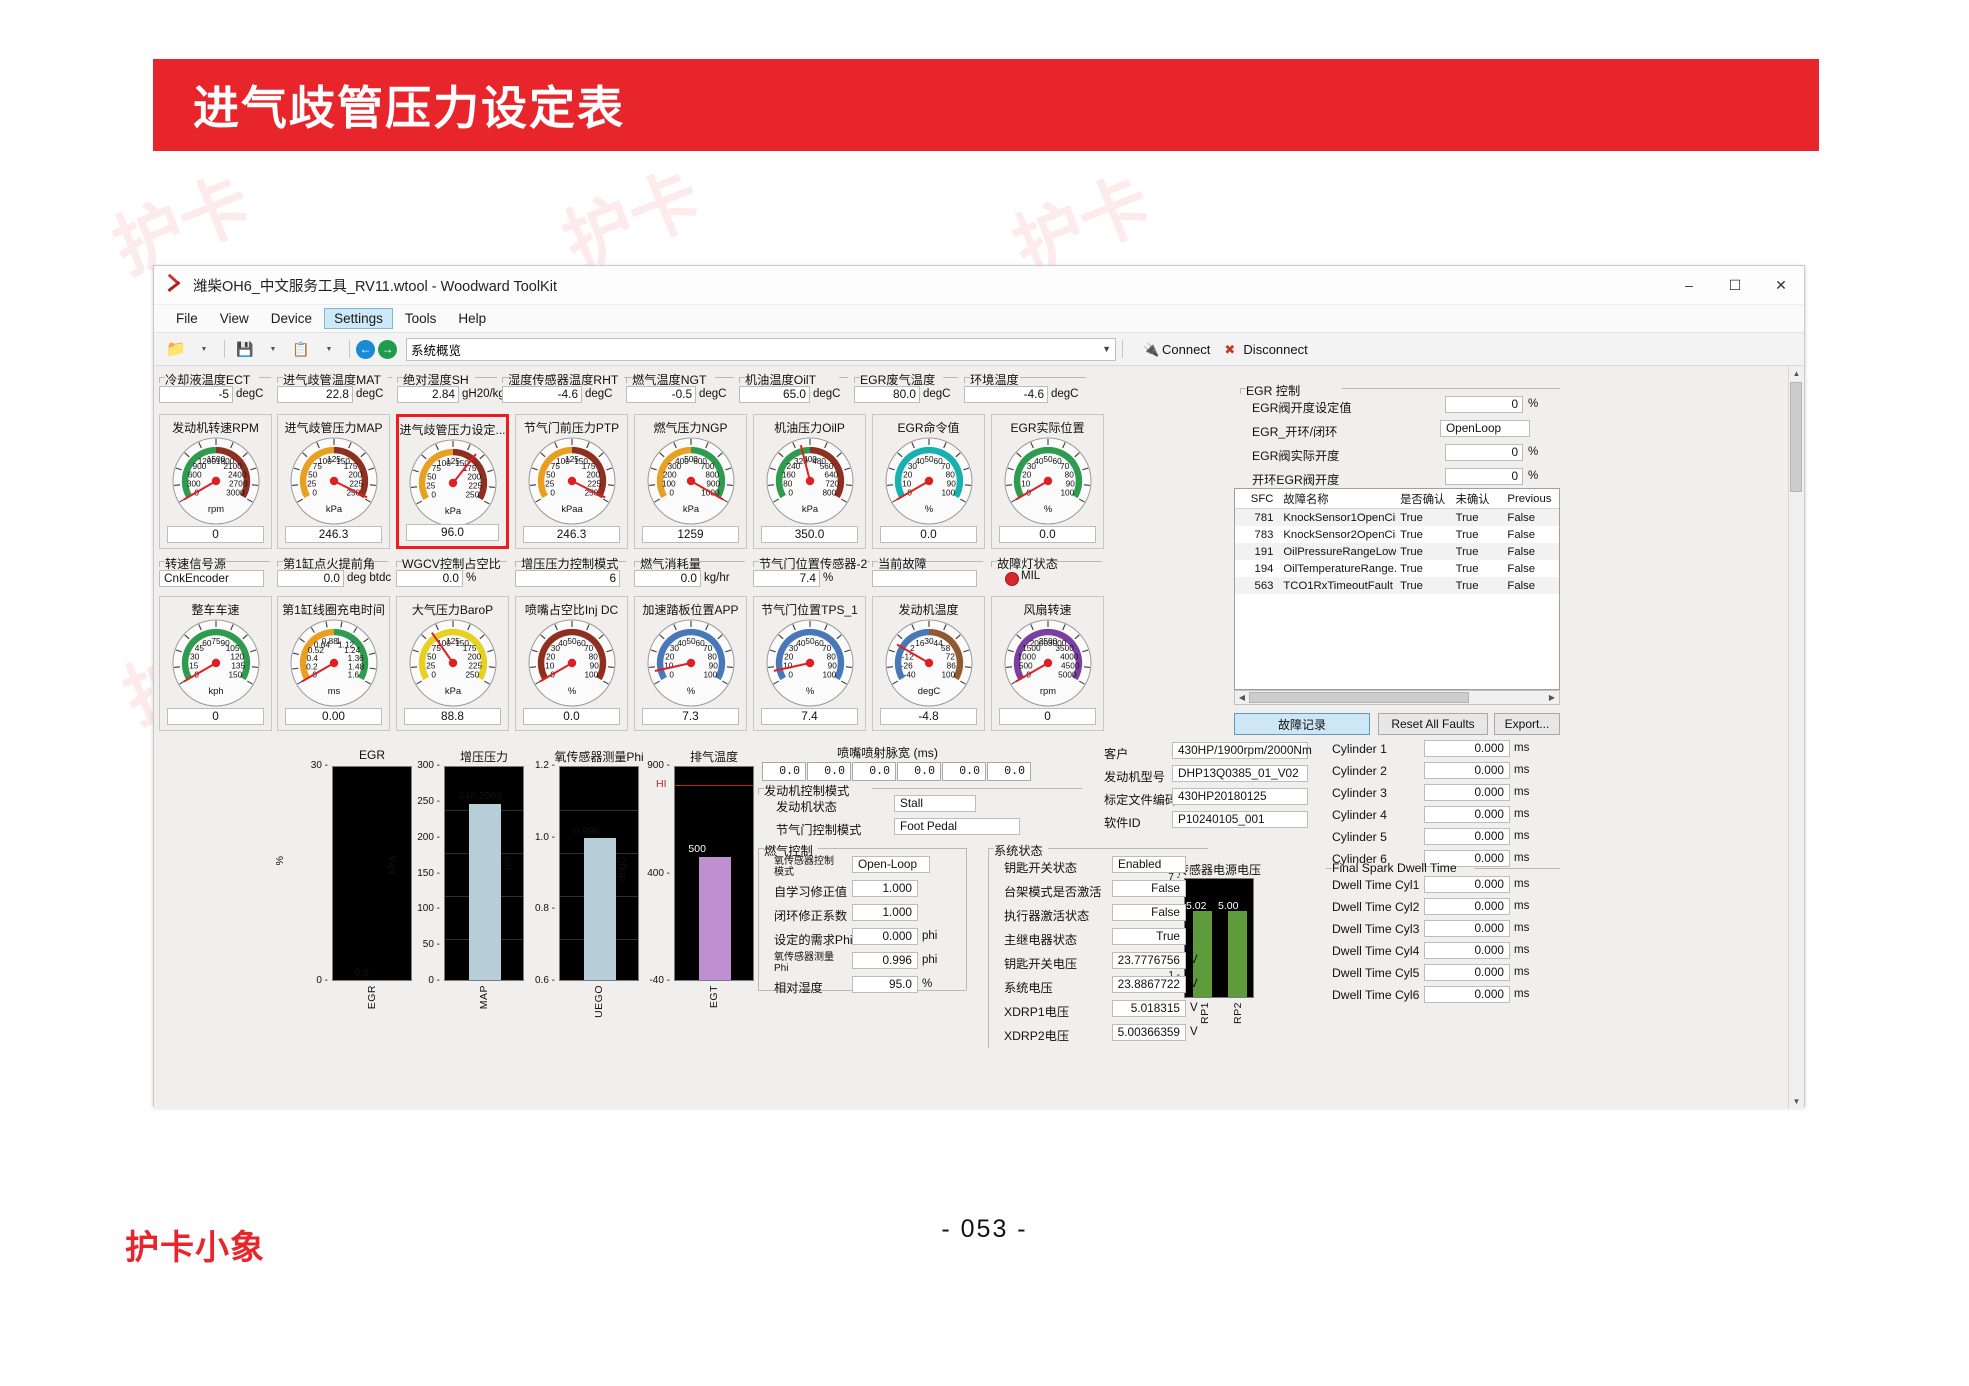  Describe the element at coordinates (1467, 748) in the screenshot. I see `cyl-value-0: 0.000` at that location.